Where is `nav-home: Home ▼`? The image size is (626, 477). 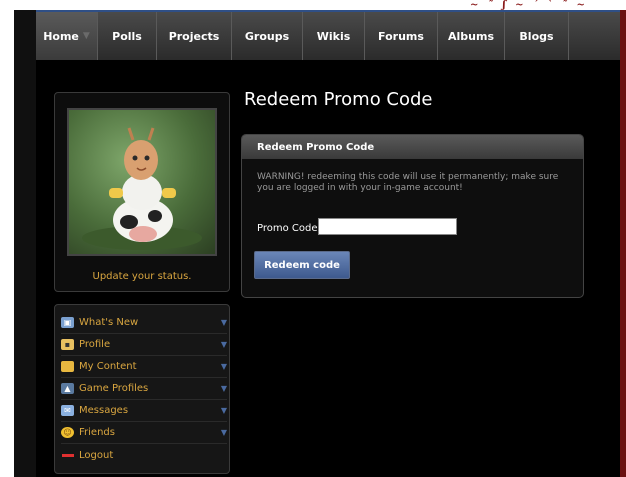
nav-home: Home ▼ is located at coordinates (67, 36).